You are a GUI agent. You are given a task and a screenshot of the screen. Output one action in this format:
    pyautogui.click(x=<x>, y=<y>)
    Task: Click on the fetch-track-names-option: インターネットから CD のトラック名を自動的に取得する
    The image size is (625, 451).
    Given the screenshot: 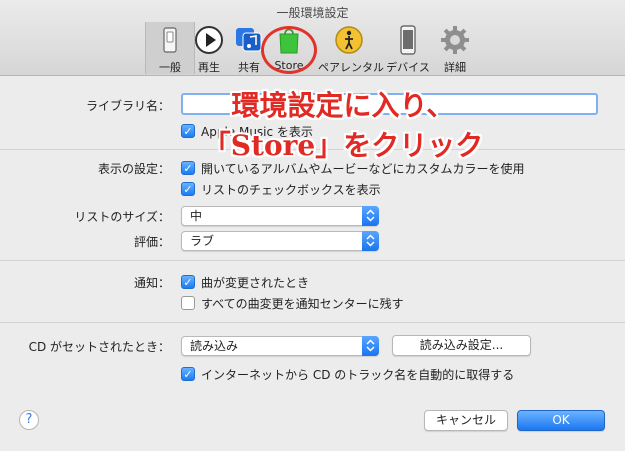 What is the action you would take?
    pyautogui.click(x=347, y=374)
    